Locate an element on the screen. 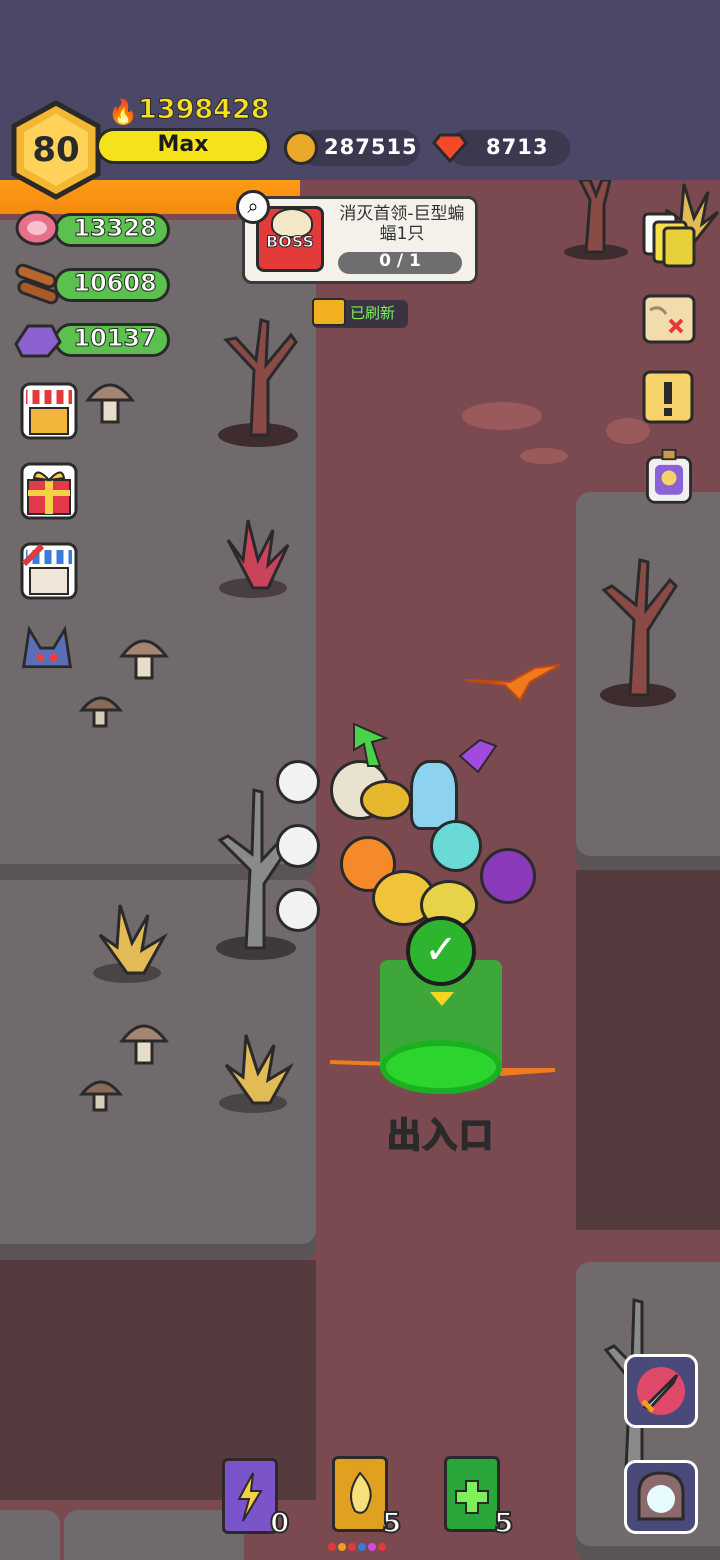 The width and height of the screenshot is (720, 1560). fire-book-icon is located at coordinates (360, 1494).